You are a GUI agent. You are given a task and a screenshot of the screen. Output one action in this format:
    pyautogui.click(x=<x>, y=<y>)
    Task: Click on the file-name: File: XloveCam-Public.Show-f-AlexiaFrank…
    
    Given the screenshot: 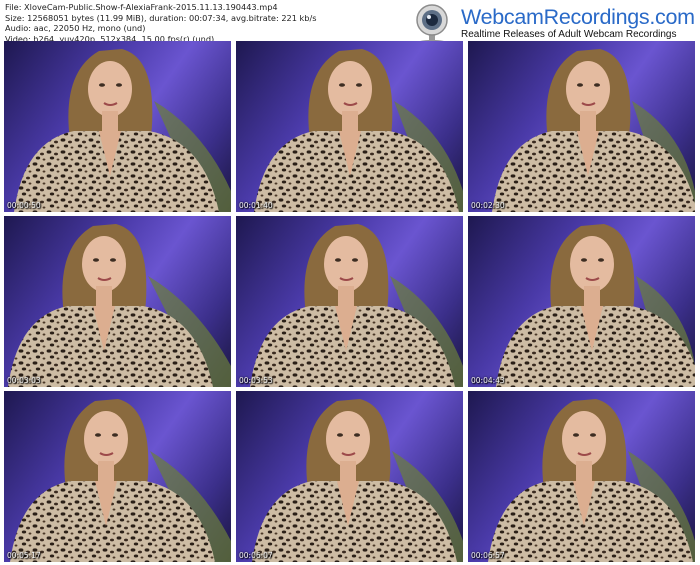 What is the action you would take?
    pyautogui.click(x=141, y=7)
    